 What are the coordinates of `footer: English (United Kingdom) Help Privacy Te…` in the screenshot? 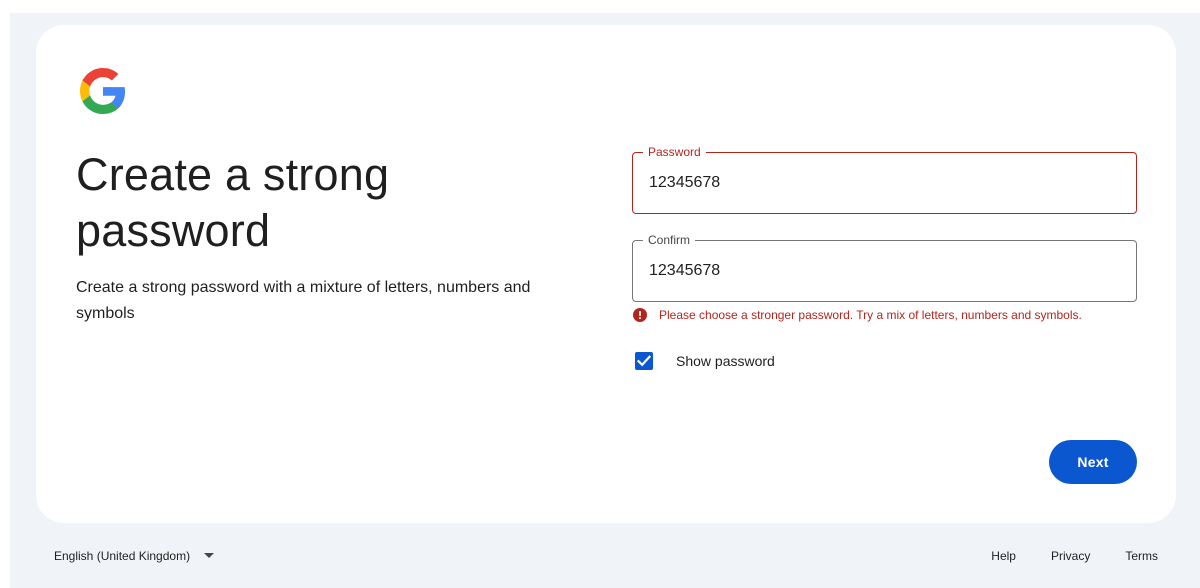 It's located at (600, 558).